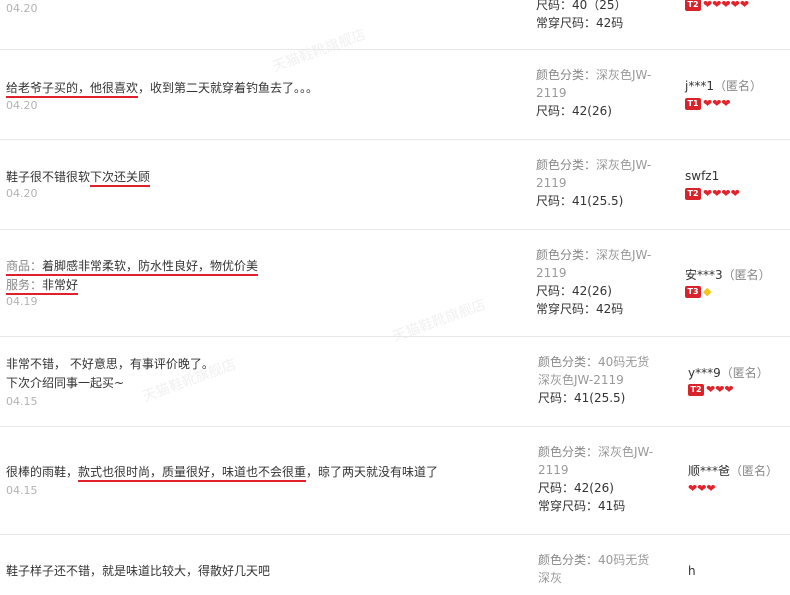 Image resolution: width=790 pixels, height=595 pixels. What do you see at coordinates (395, 565) in the screenshot?
I see `review-row: 鞋子样子还不错，就是味道比较大，得散好几天吧 颜色分类：40码无货深灰 h` at bounding box center [395, 565].